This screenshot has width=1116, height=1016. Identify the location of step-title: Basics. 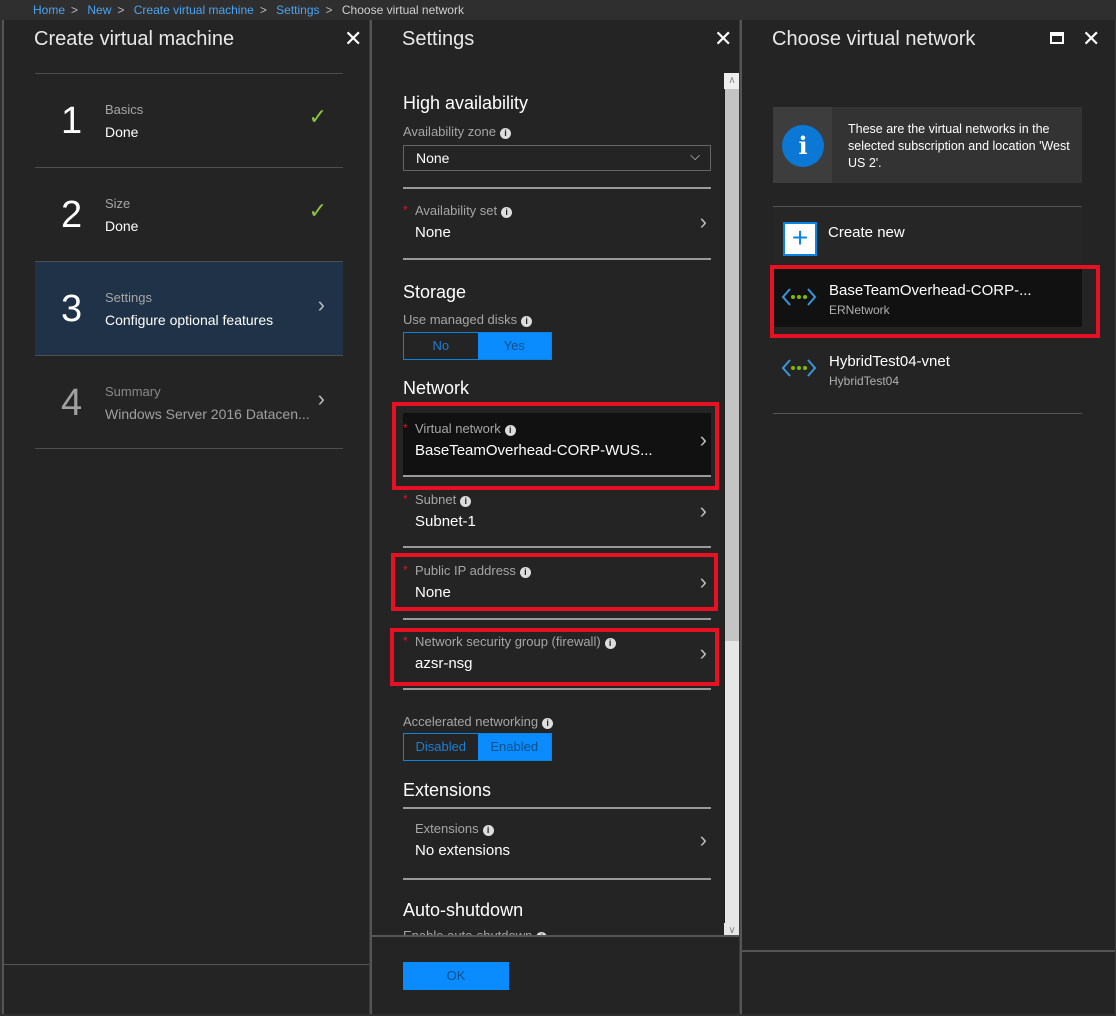
(124, 109).